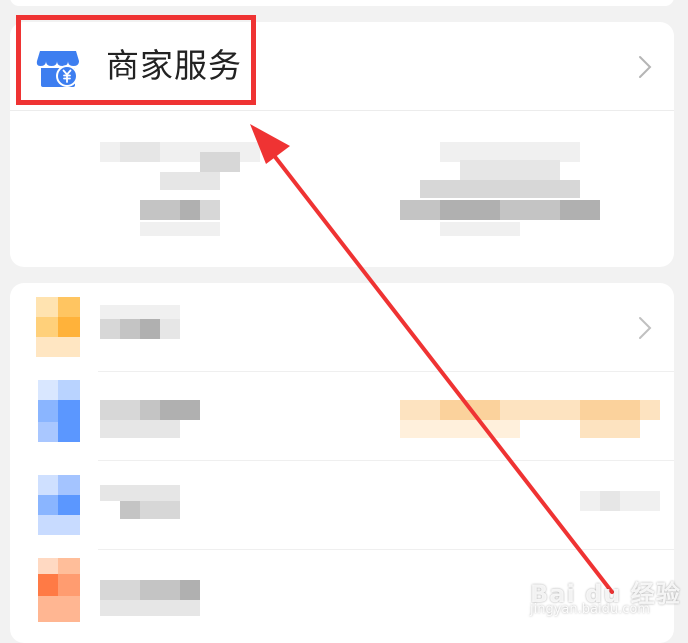 This screenshot has height=643, width=688. I want to click on highlight-box, so click(136, 60).